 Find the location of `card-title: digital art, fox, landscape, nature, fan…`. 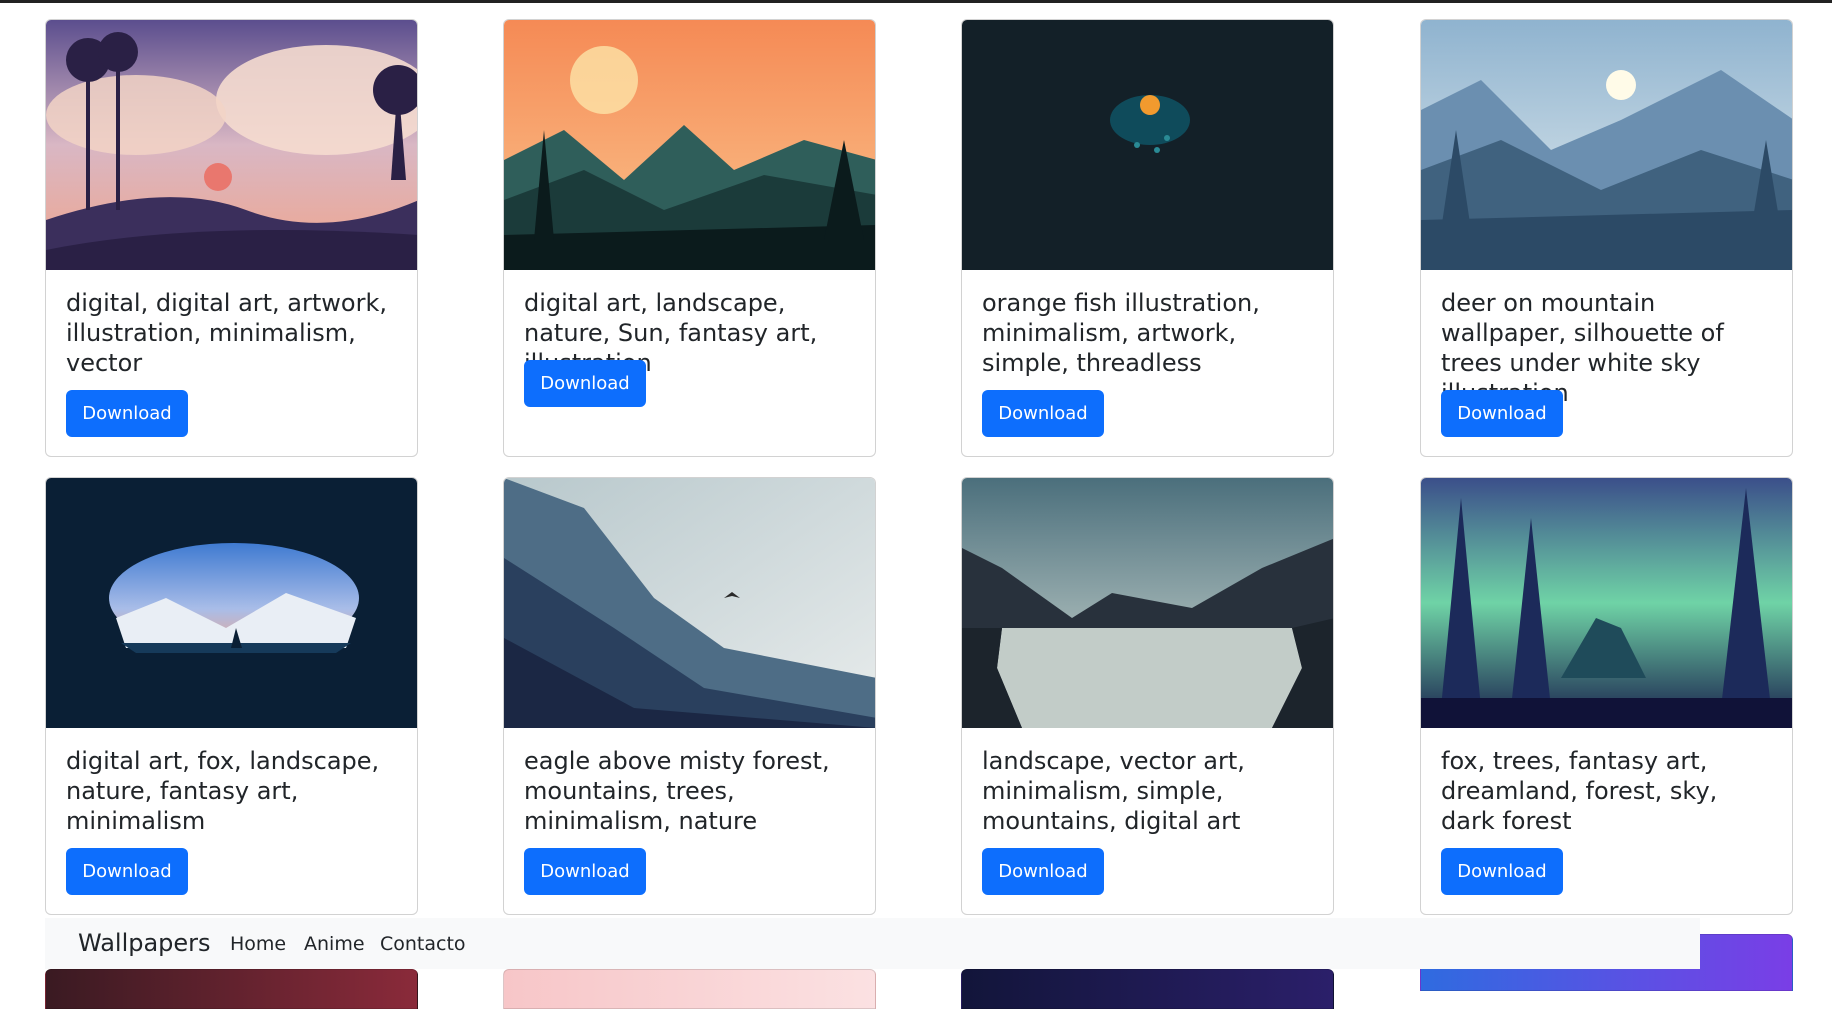

card-title: digital art, fox, landscape, nature, fan… is located at coordinates (223, 791).